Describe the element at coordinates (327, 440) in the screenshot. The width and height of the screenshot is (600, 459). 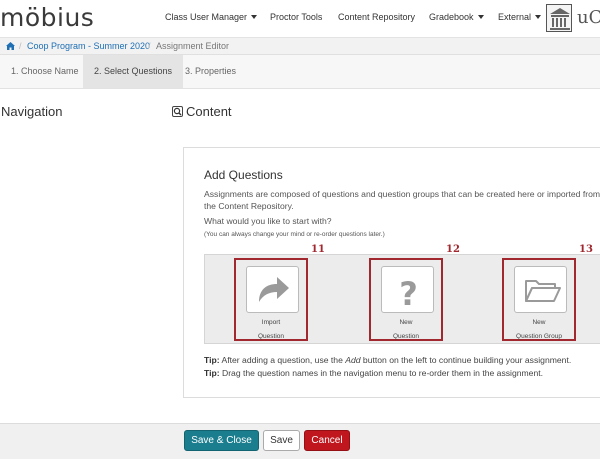
I see `cancel-button: Cancel` at that location.